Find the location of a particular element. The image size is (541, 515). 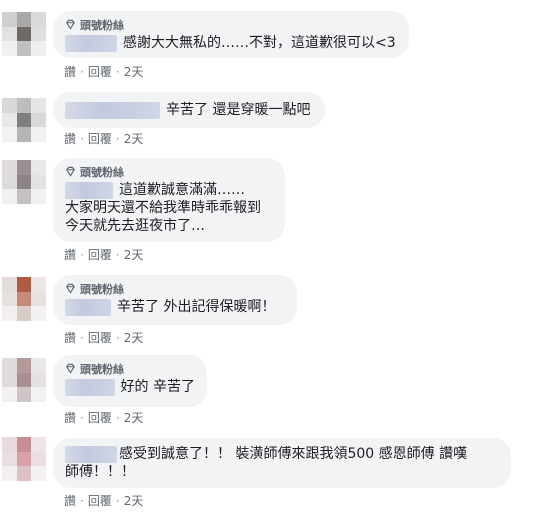

comment-text: 辛苦了 外出記得保暖啊！ is located at coordinates (196, 307).